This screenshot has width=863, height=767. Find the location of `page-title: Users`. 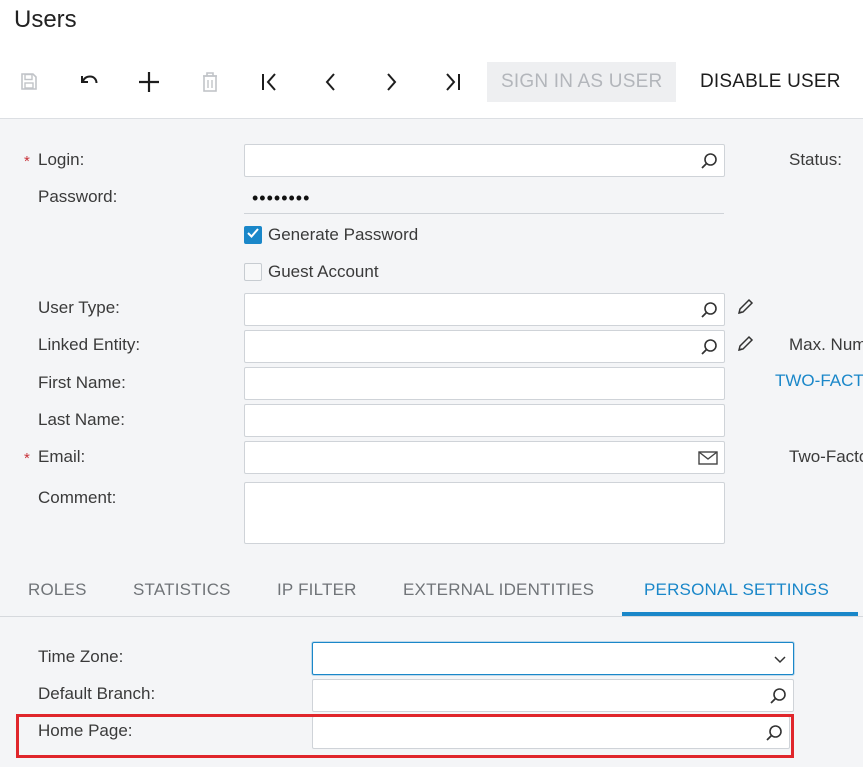

page-title: Users is located at coordinates (45, 19).